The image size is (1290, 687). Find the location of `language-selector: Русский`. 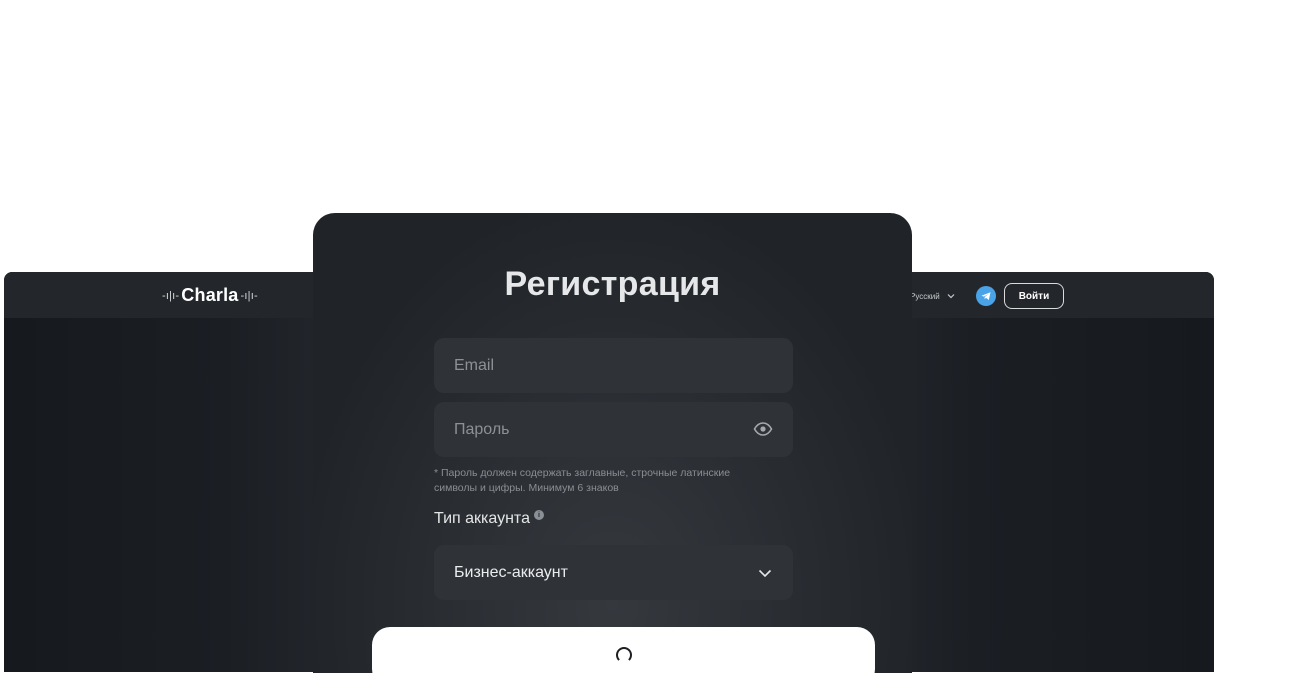

language-selector: Русский is located at coordinates (933, 296).